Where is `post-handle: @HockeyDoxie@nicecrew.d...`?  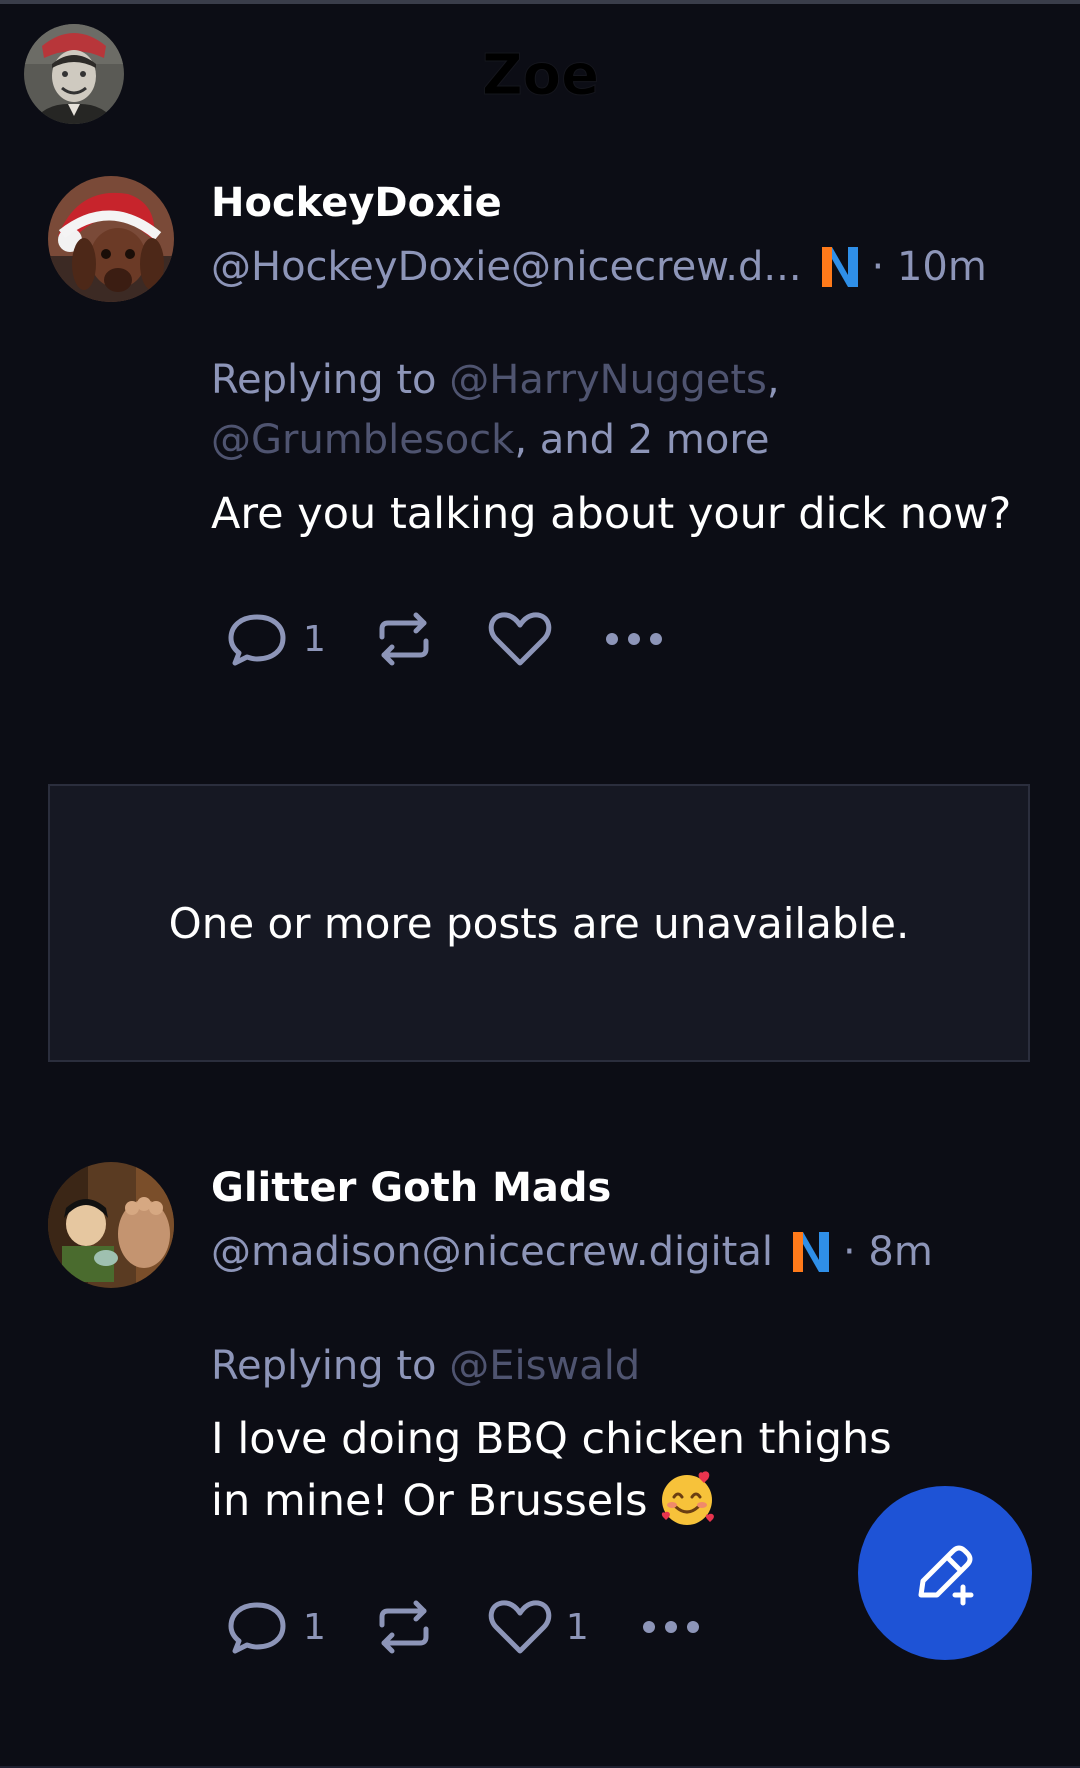 post-handle: @HockeyDoxie@nicecrew.d... is located at coordinates (506, 267).